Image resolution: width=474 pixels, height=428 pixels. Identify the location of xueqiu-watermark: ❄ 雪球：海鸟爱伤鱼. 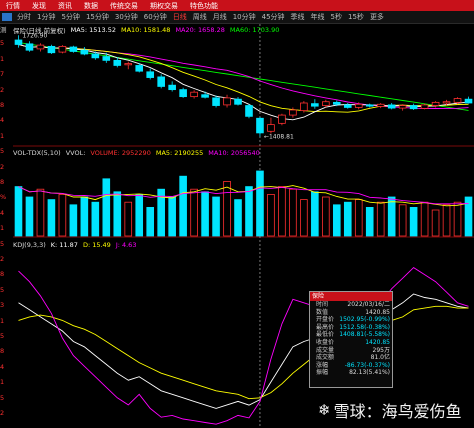
(390, 410).